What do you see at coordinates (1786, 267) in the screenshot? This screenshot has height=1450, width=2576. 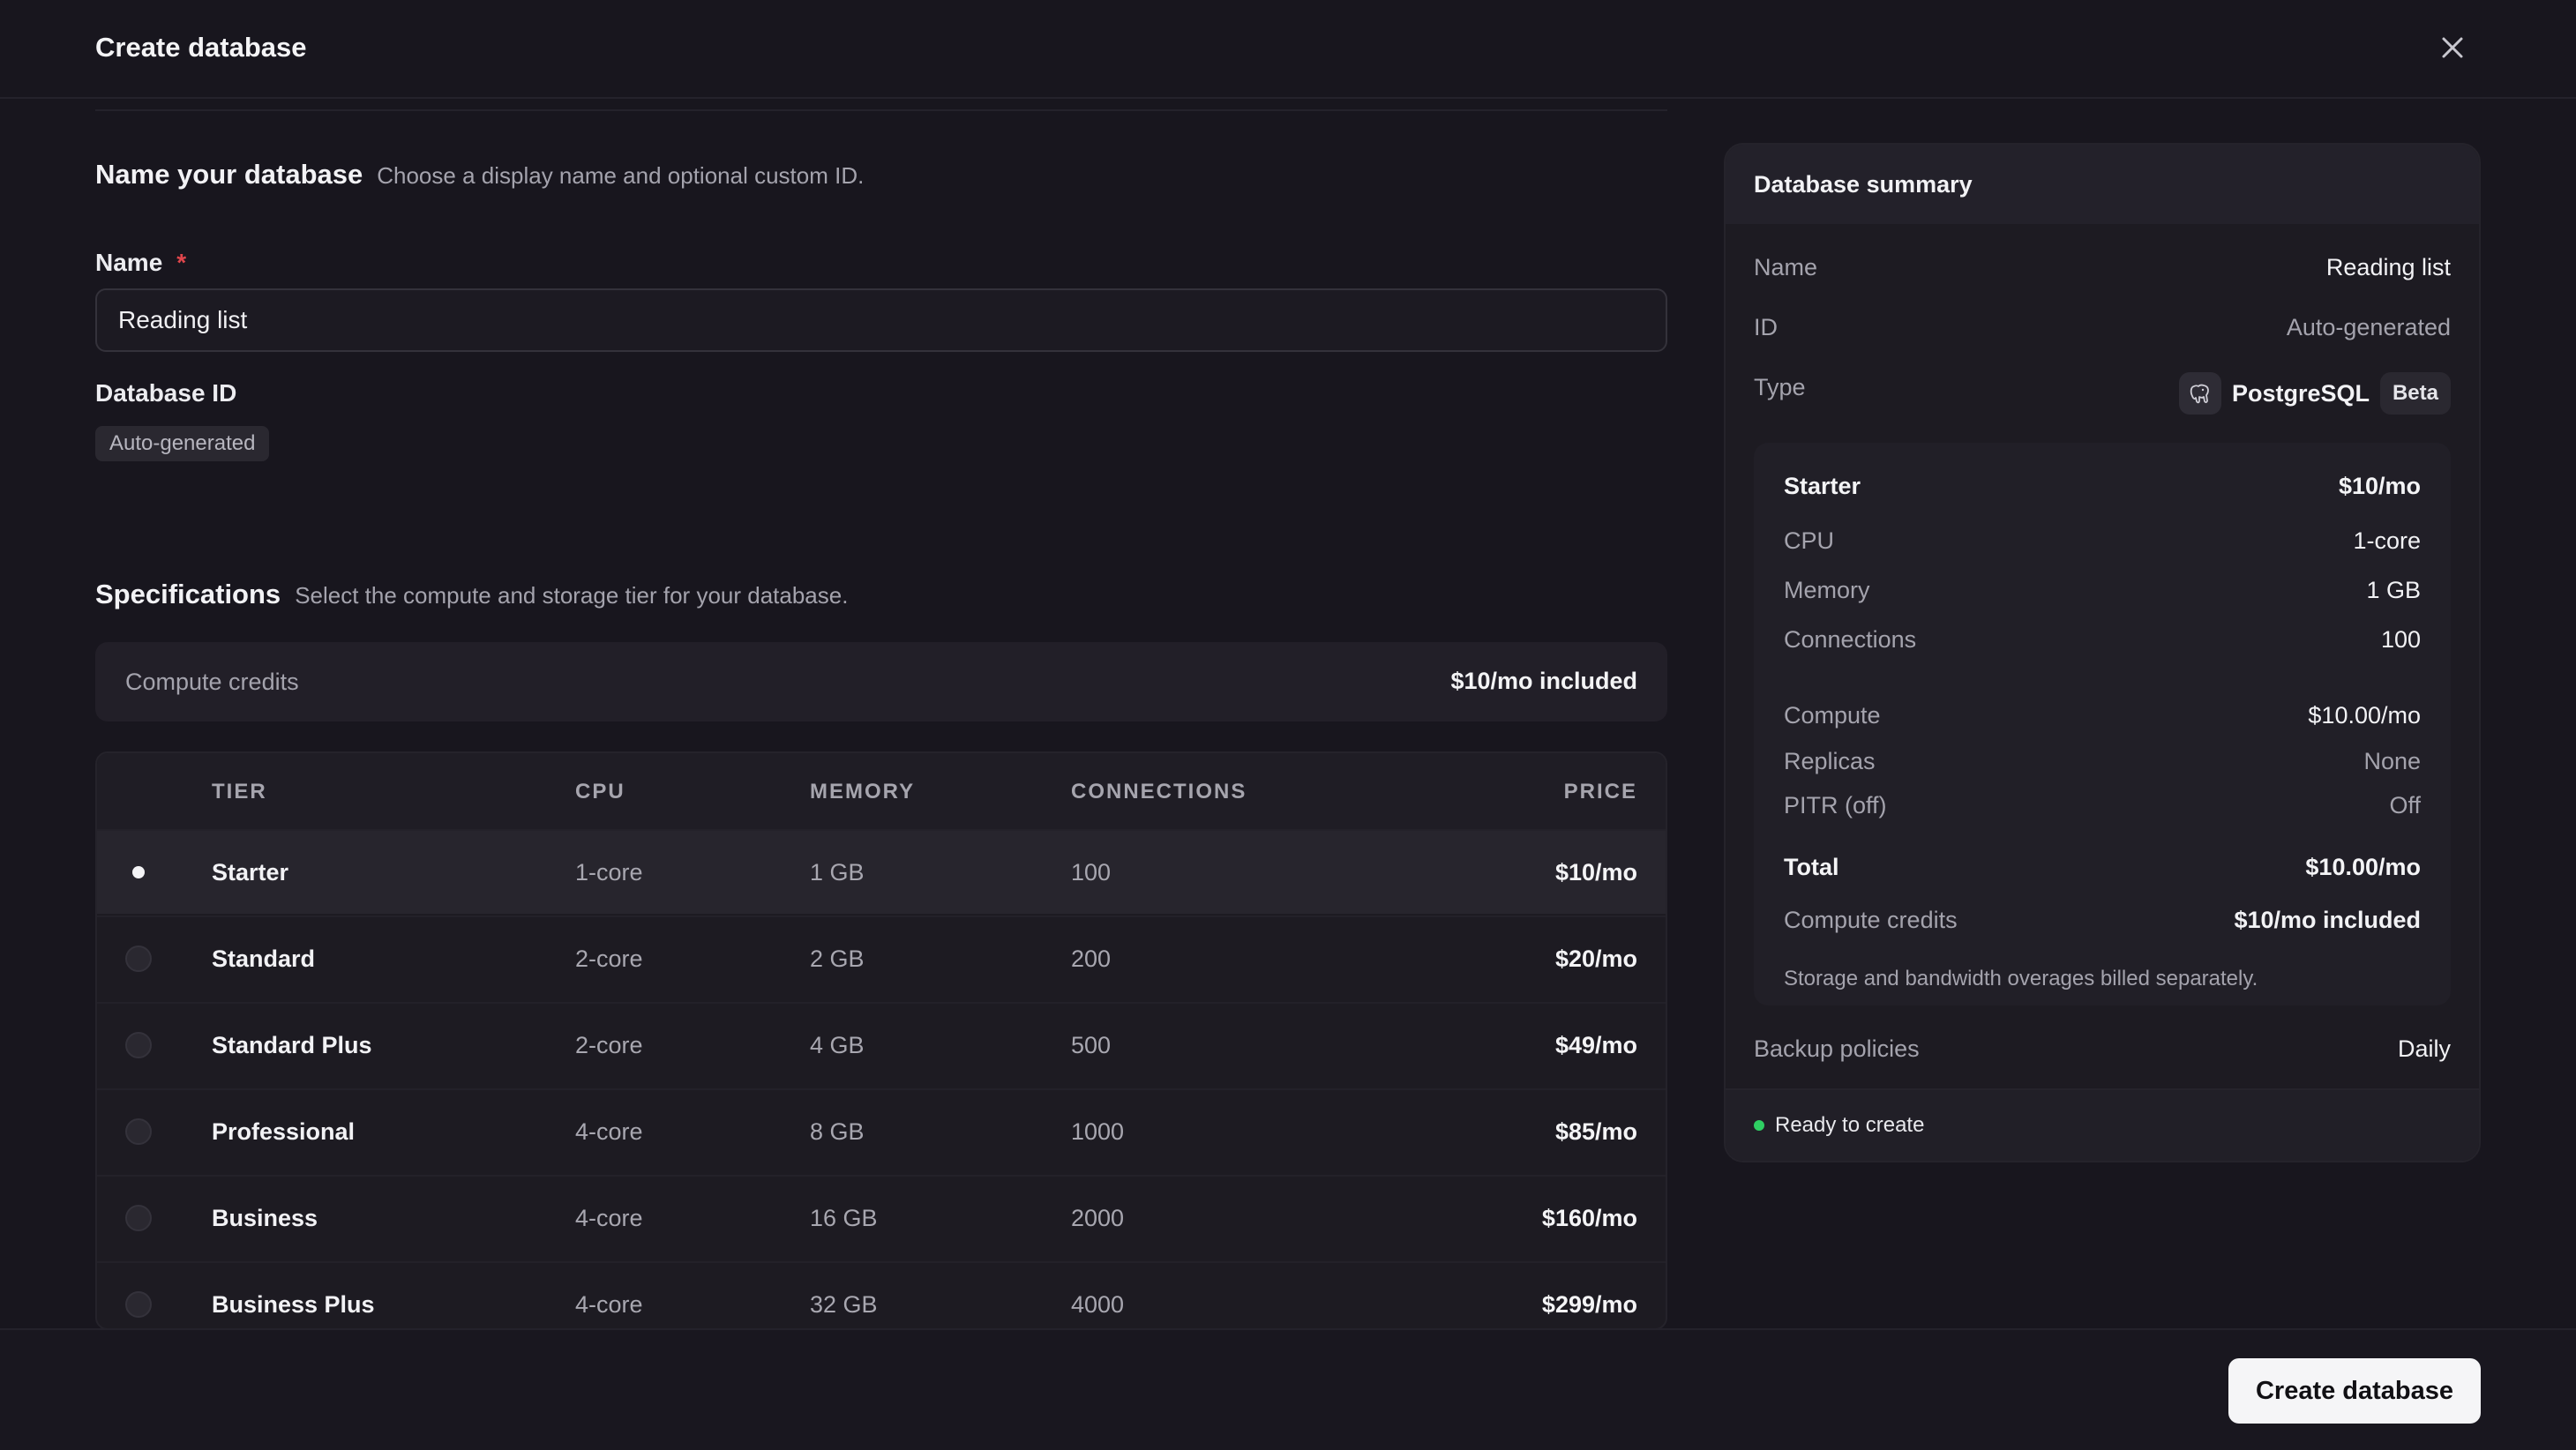 I see `summary-name-label: Name` at bounding box center [1786, 267].